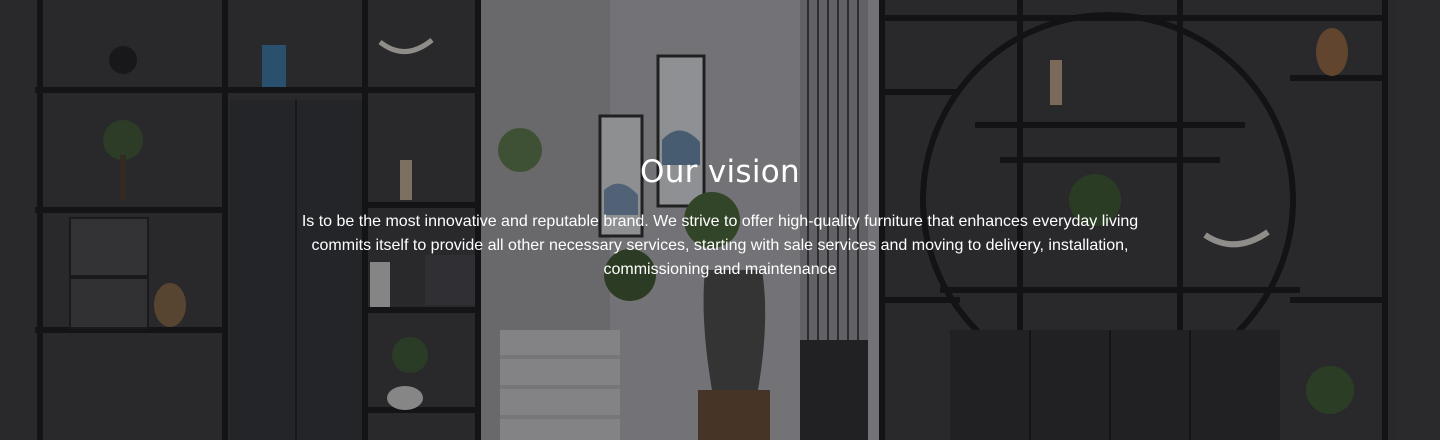 This screenshot has height=440, width=1440. Describe the element at coordinates (720, 172) in the screenshot. I see `section-title: Our vision` at that location.